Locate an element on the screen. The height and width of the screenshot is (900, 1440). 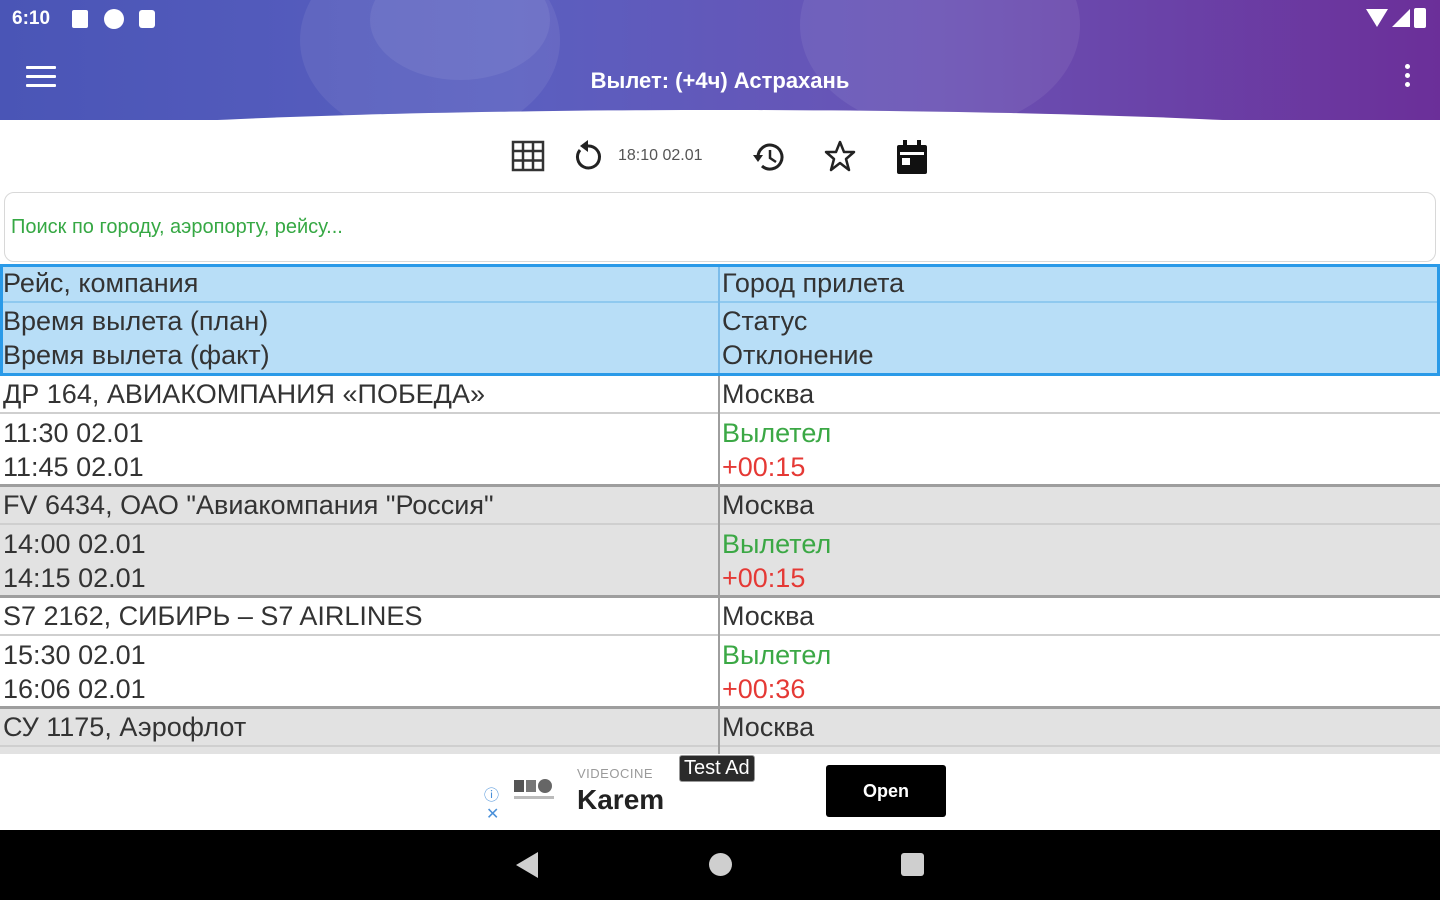
ad-title: Karem is located at coordinates (621, 799).